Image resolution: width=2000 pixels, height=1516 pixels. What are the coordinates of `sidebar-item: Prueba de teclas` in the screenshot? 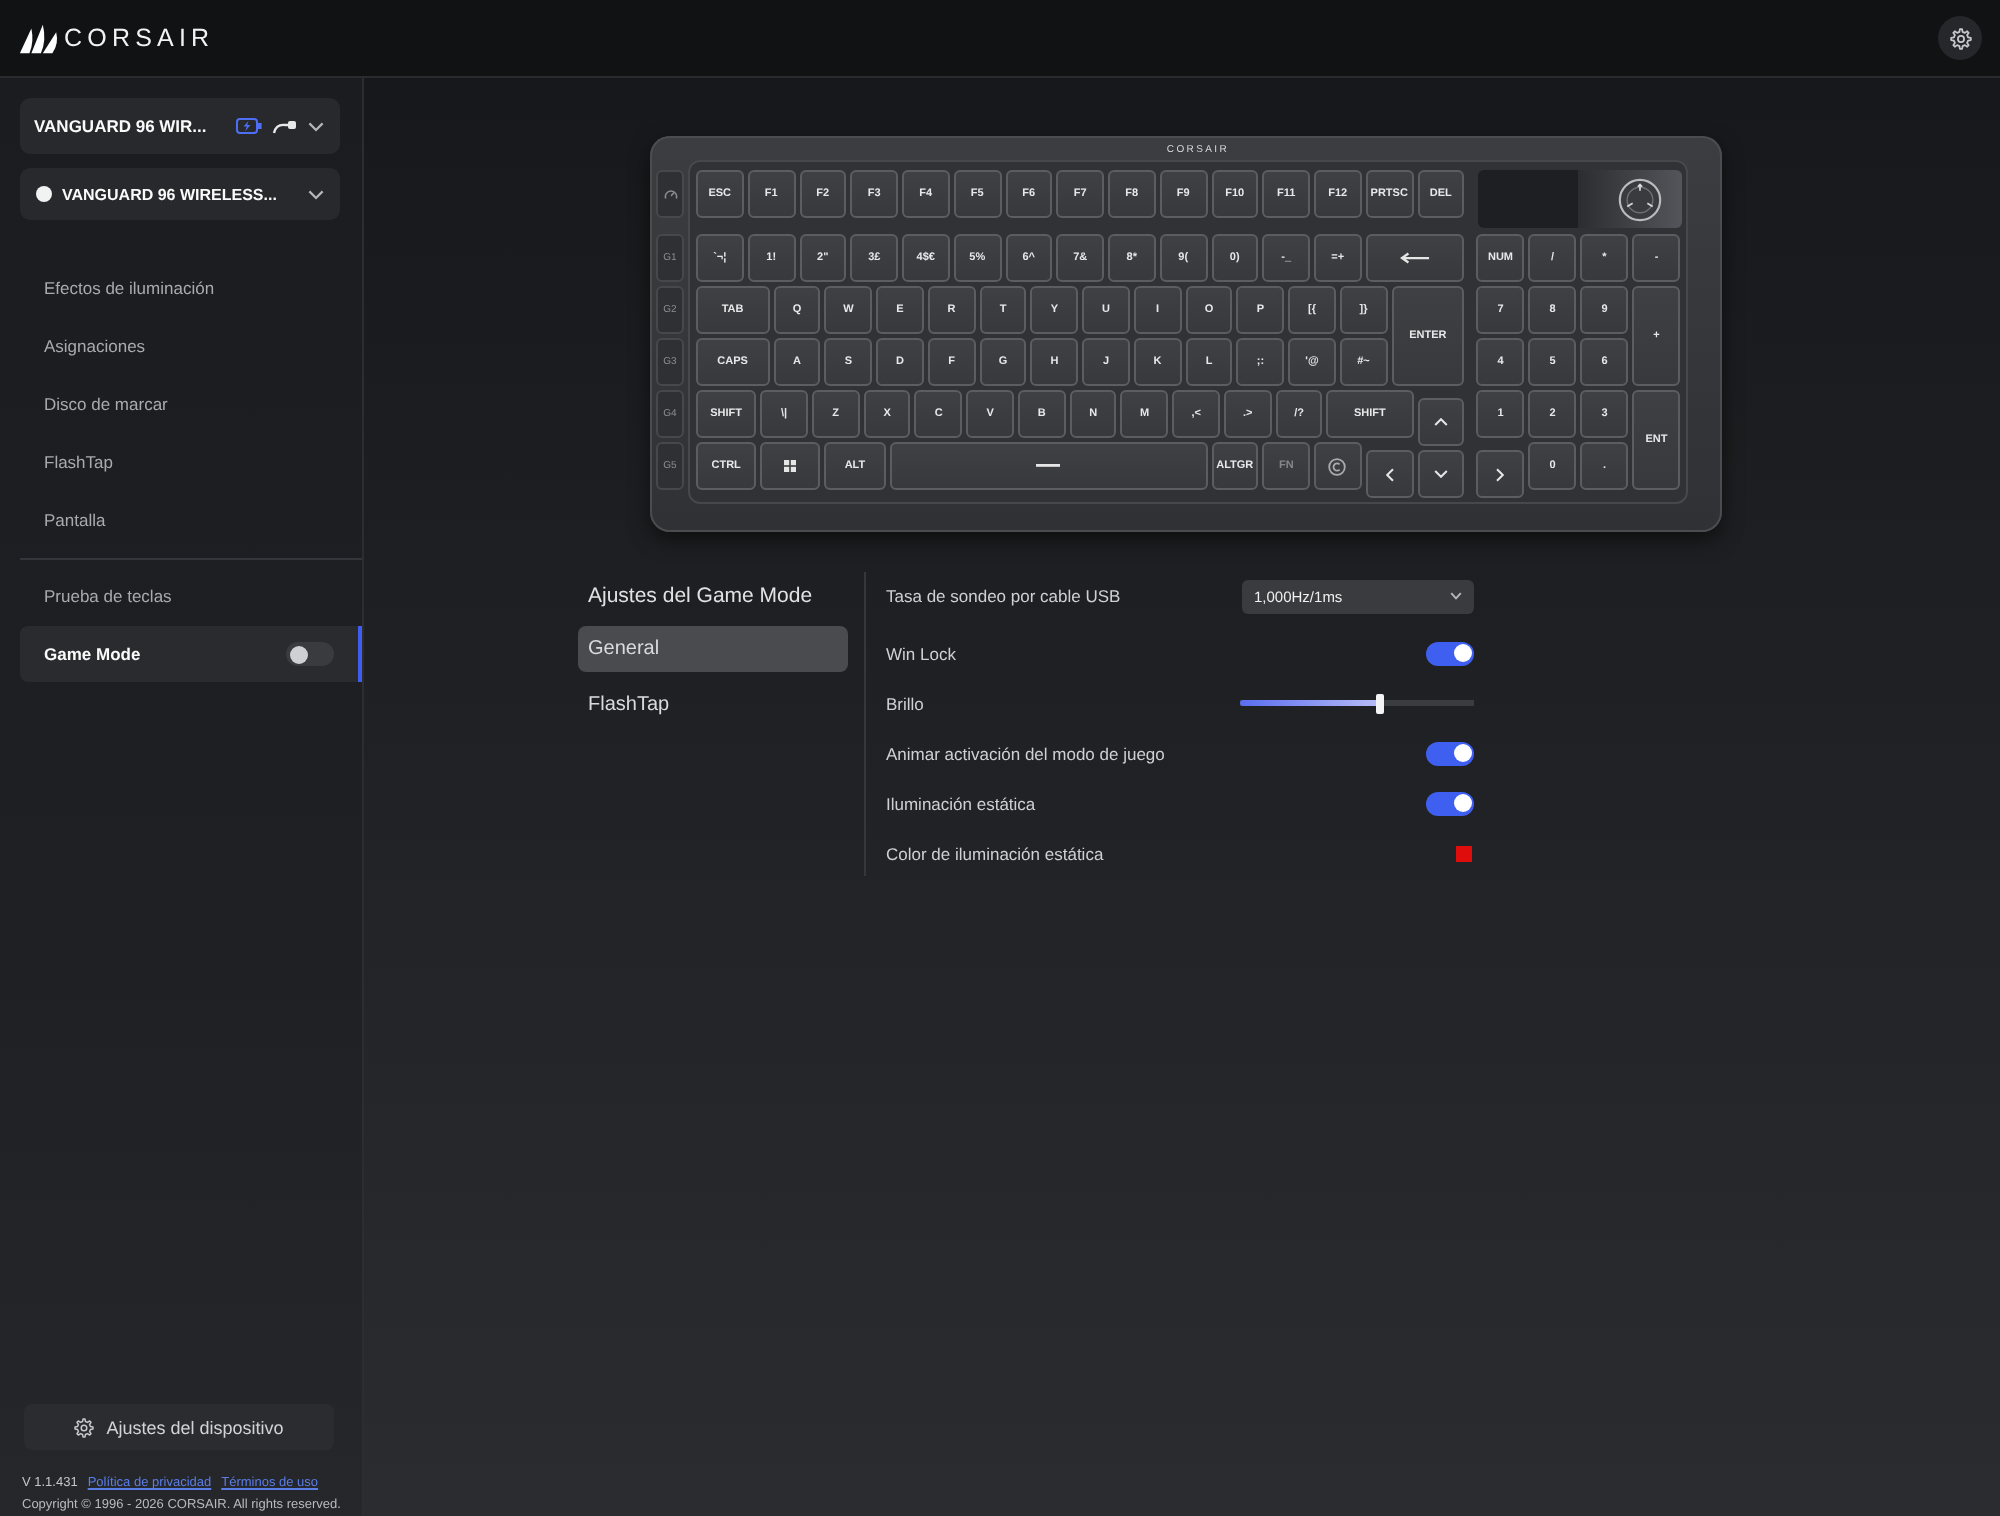 It's located at (191, 596).